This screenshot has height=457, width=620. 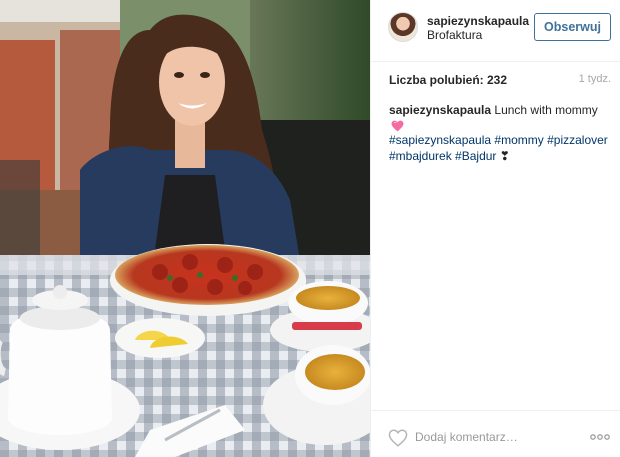 What do you see at coordinates (398, 438) in the screenshot?
I see `heart-outline-icon` at bounding box center [398, 438].